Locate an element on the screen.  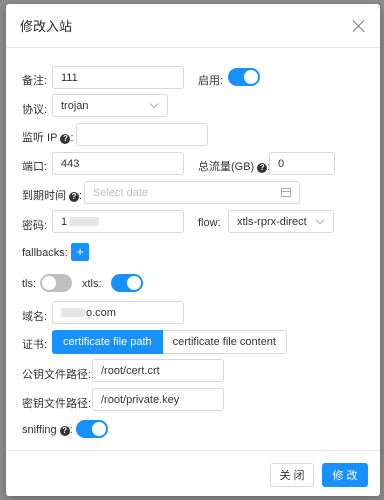
modal-footer: 关 闭 修 改 is located at coordinates (193, 473).